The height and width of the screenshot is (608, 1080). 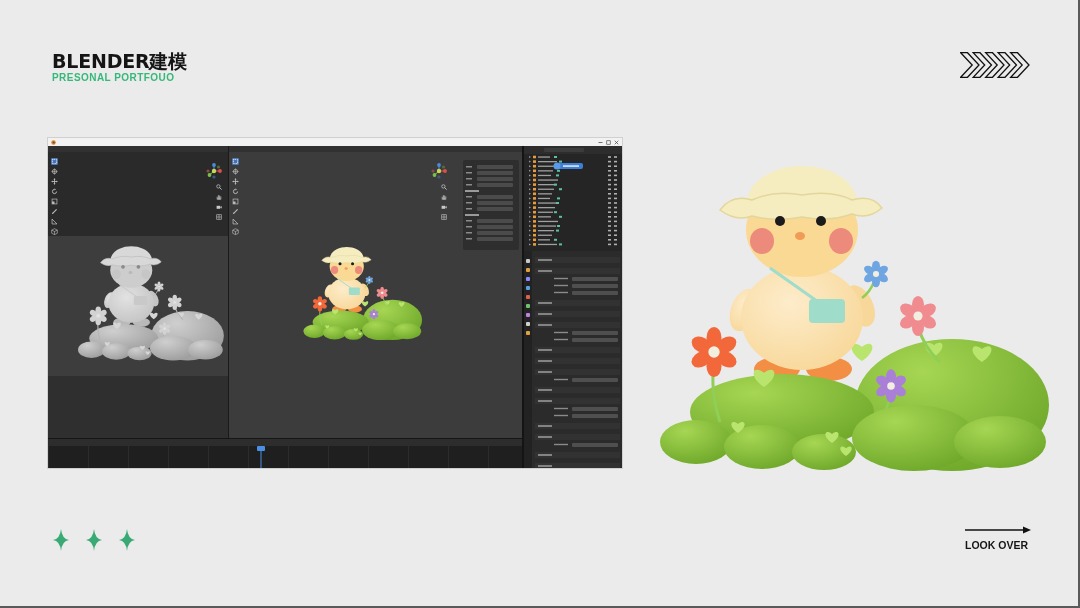 I want to click on chevrons-icon, so click(x=995, y=65).